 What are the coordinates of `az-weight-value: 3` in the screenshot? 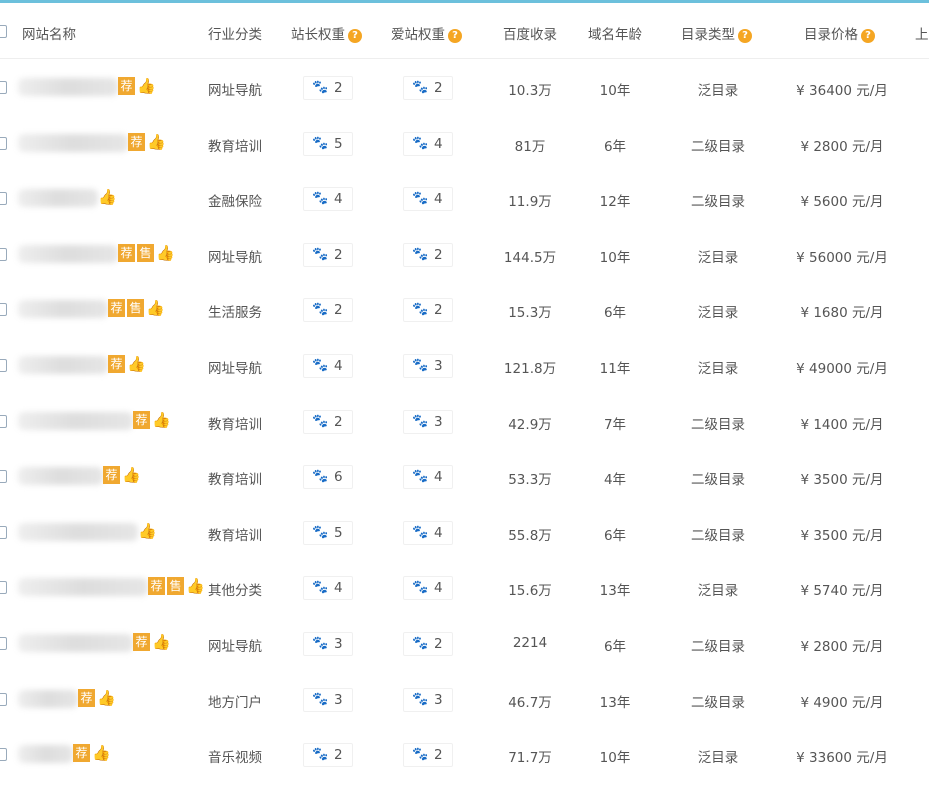 It's located at (438, 421).